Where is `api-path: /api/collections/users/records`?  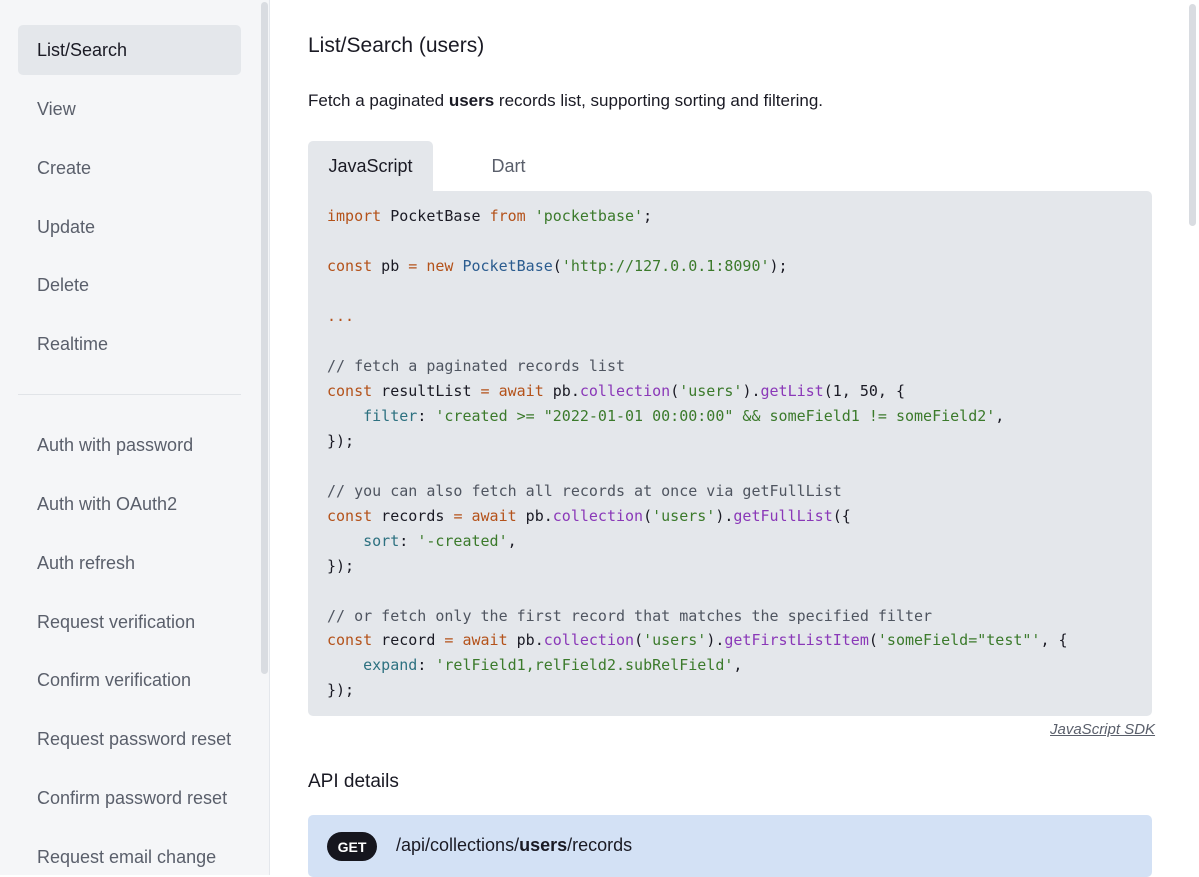
api-path: /api/collections/users/records is located at coordinates (514, 845).